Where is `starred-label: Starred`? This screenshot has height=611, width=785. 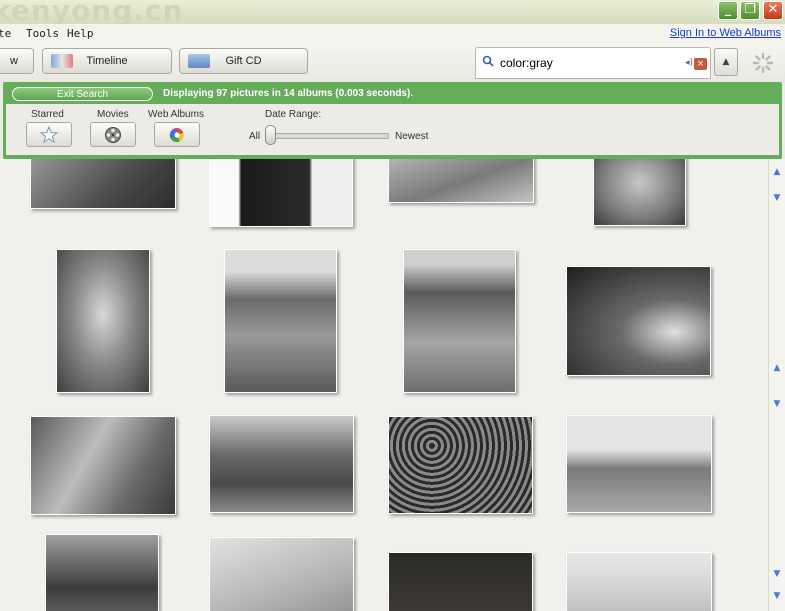 starred-label: Starred is located at coordinates (47, 114).